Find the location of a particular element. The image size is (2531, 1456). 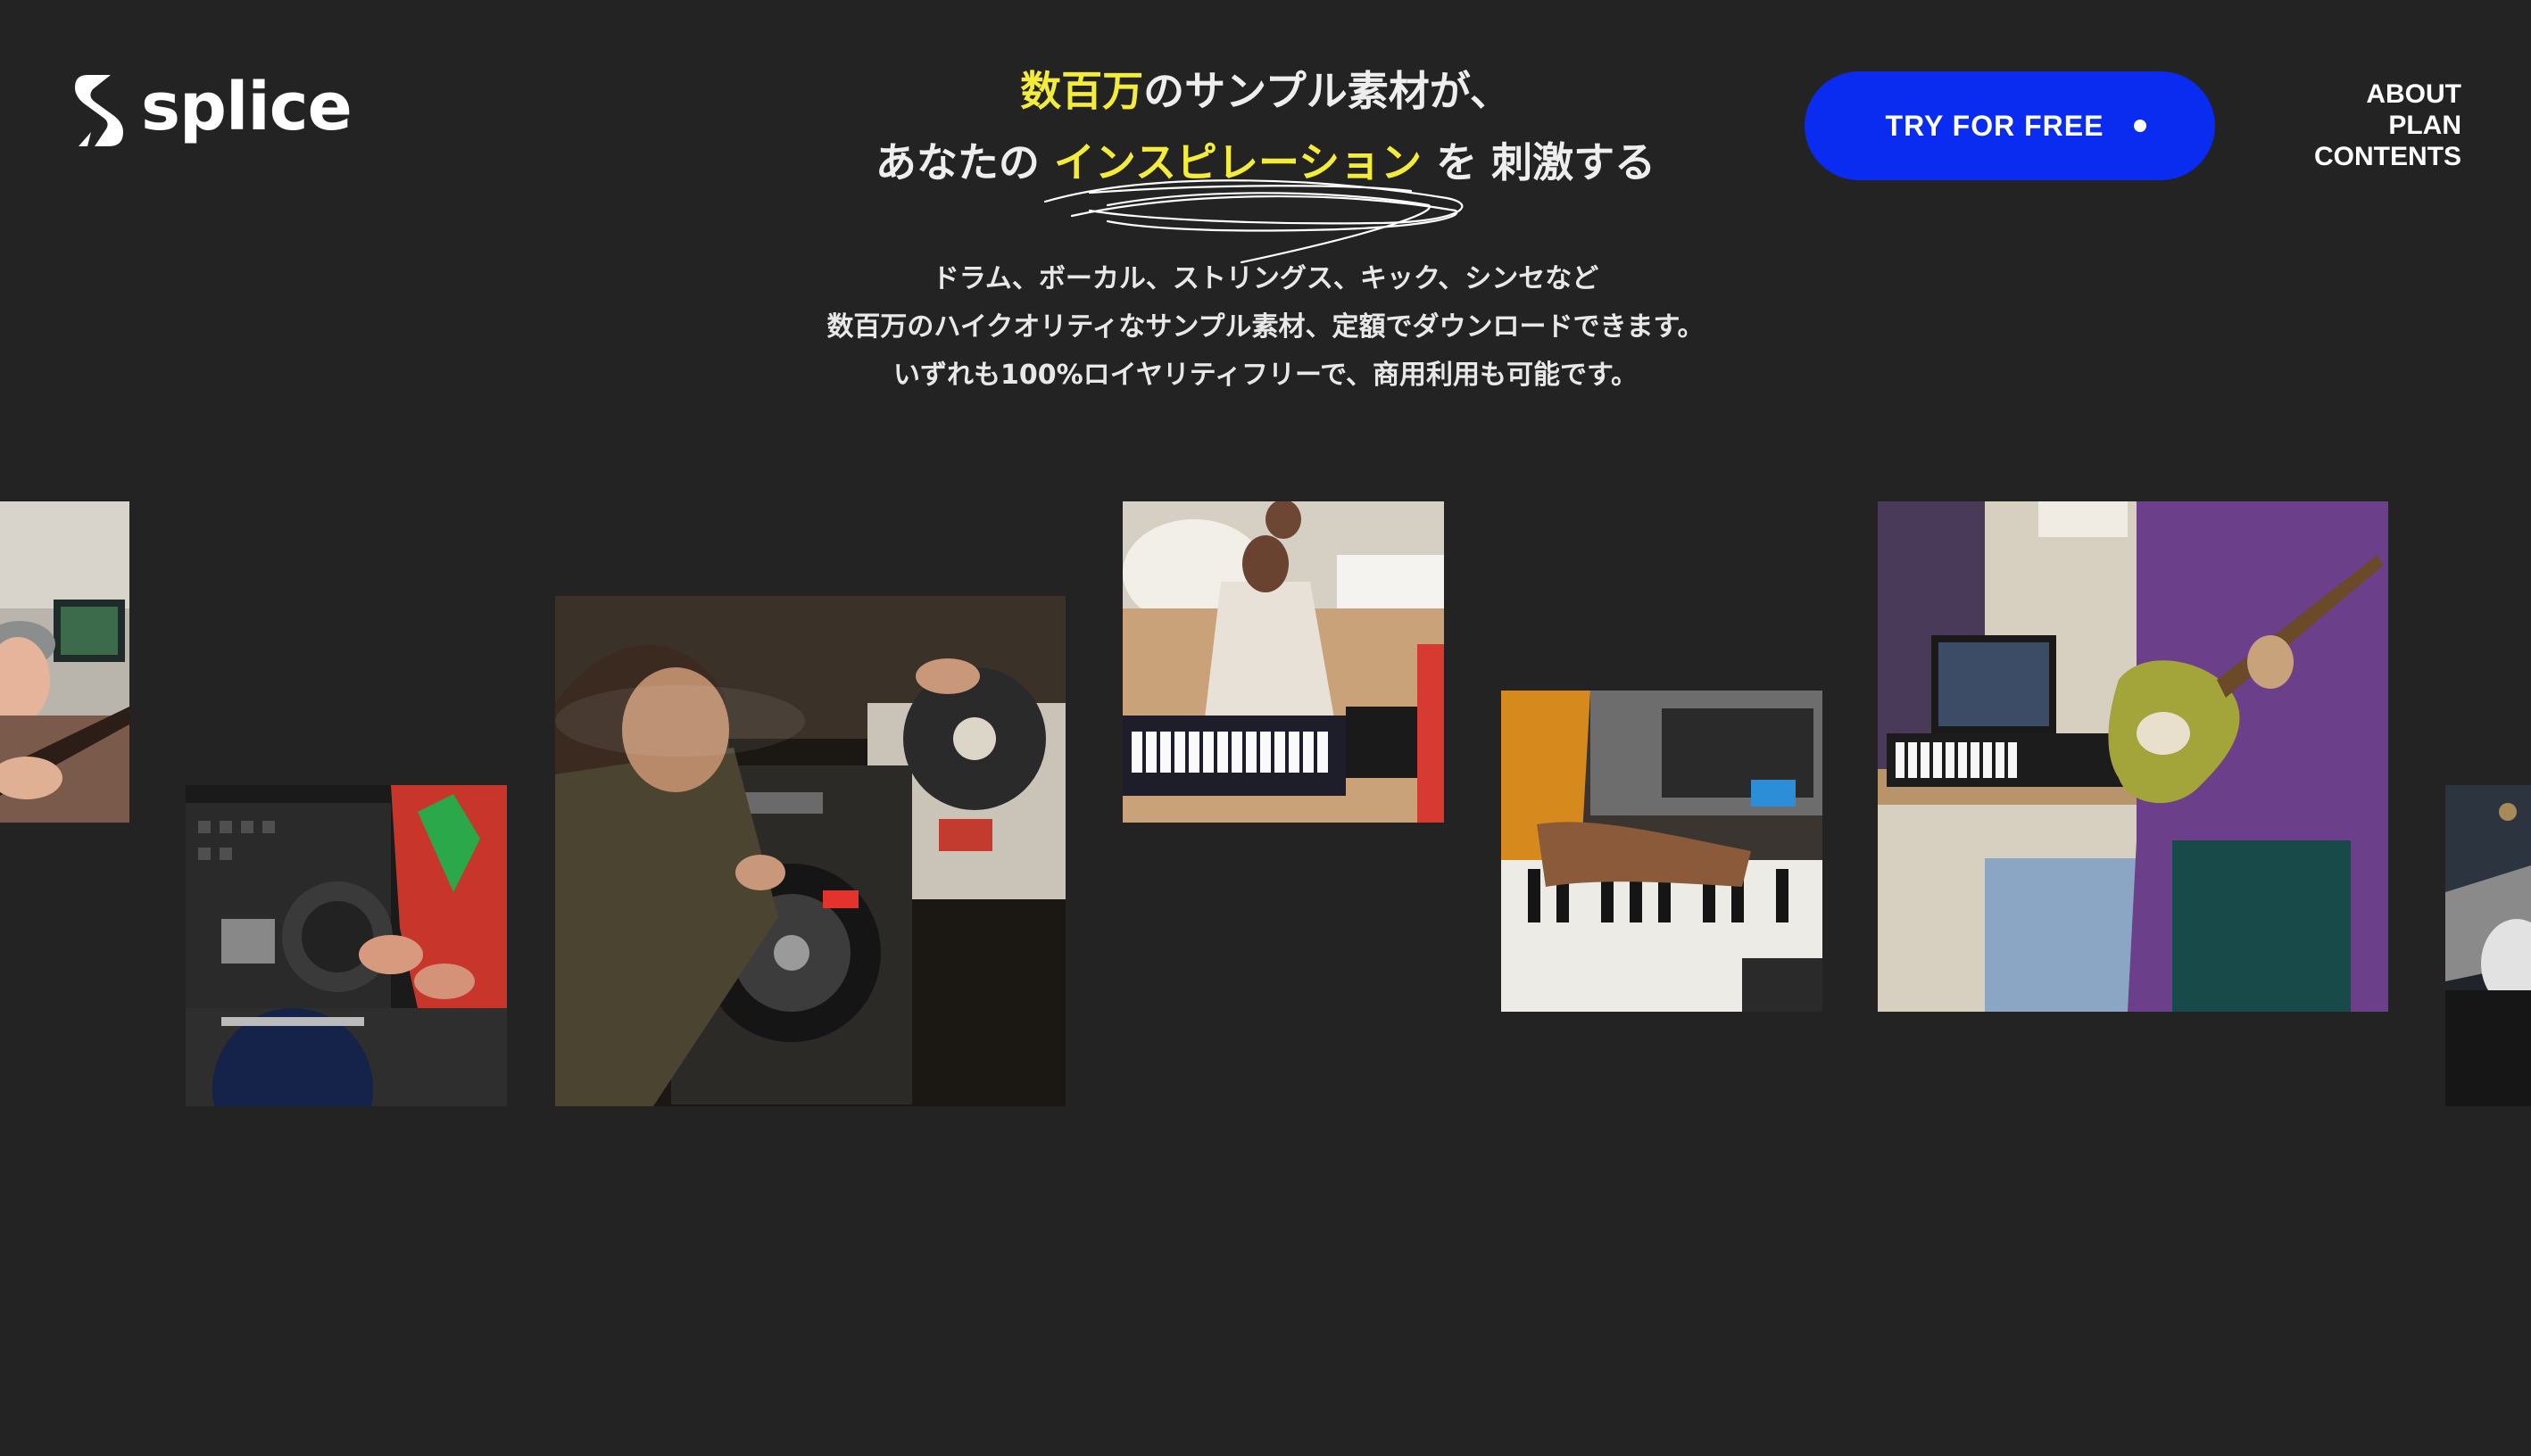

photo-dj-with-turntables is located at coordinates (811, 851).